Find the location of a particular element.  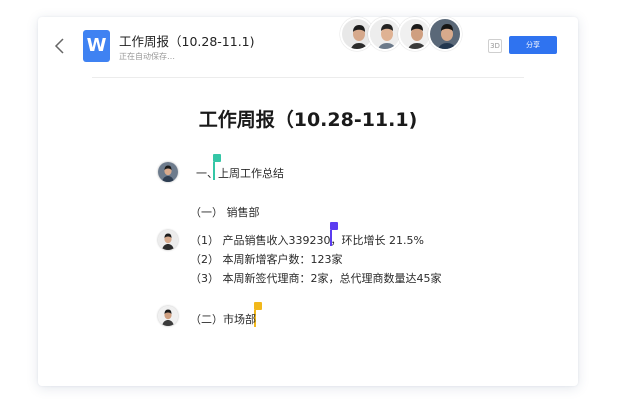

divider is located at coordinates (308, 77).